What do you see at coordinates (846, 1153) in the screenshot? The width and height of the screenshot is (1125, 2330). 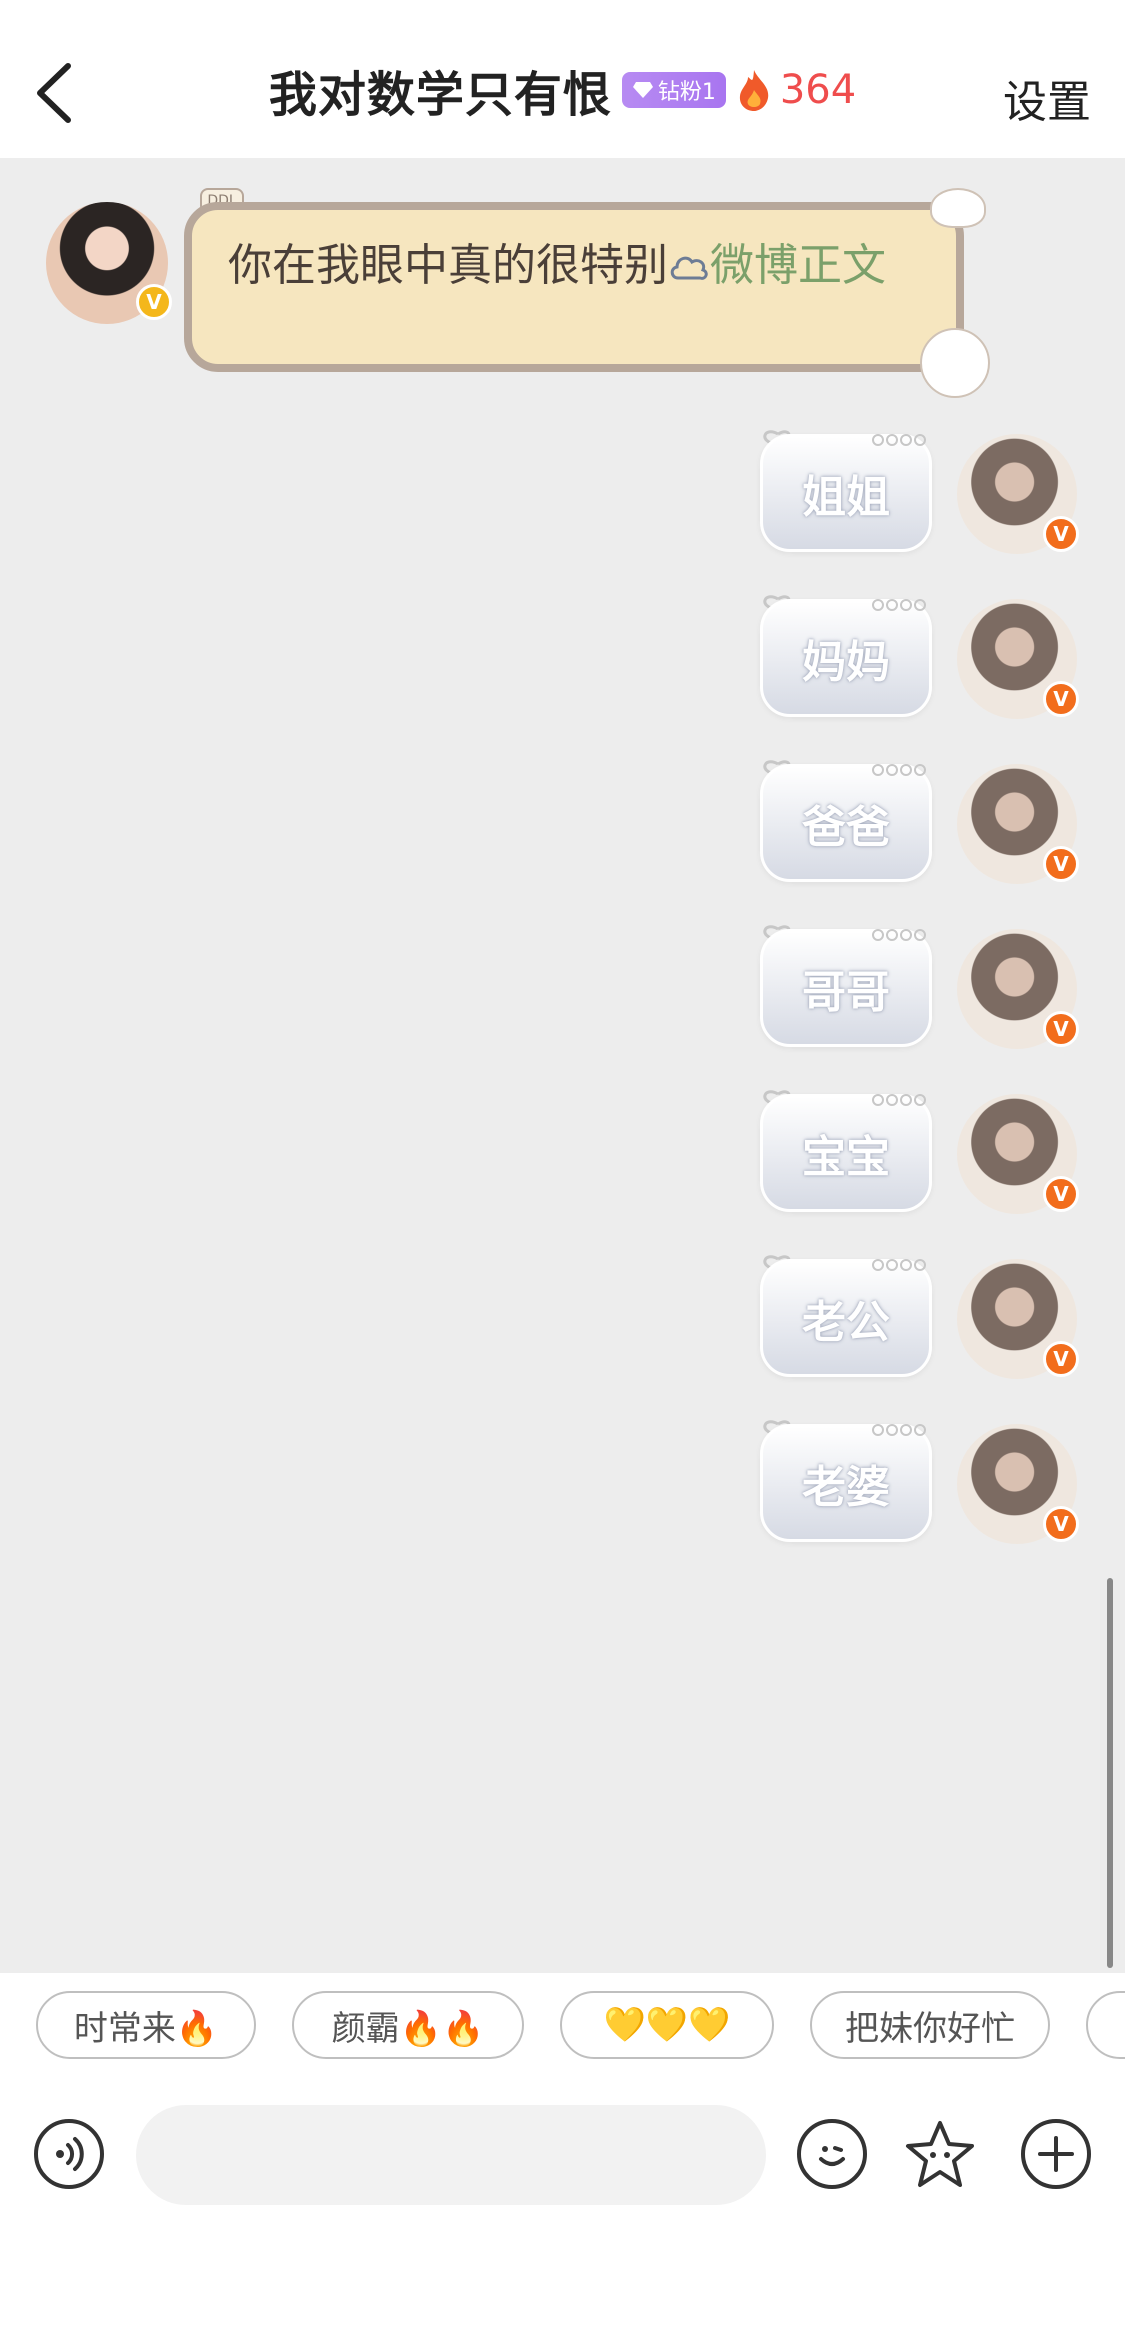 I see `outgoing-message-bubble: 宝宝` at bounding box center [846, 1153].